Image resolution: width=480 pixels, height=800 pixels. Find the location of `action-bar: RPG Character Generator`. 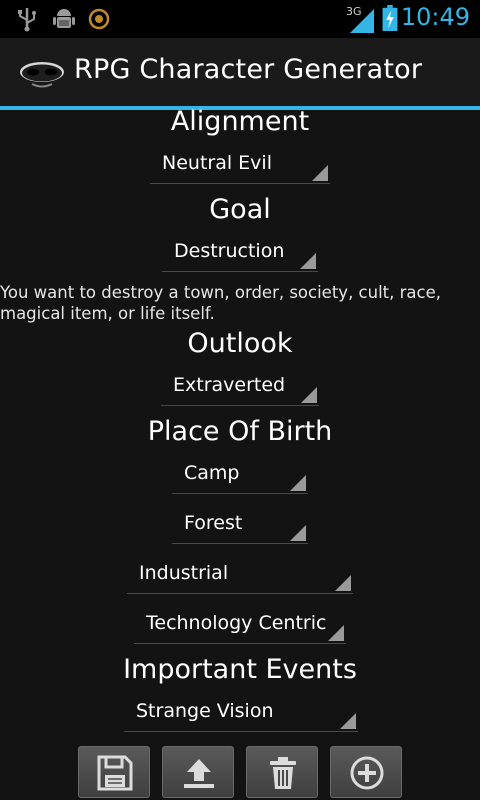

action-bar: RPG Character Generator is located at coordinates (240, 74).